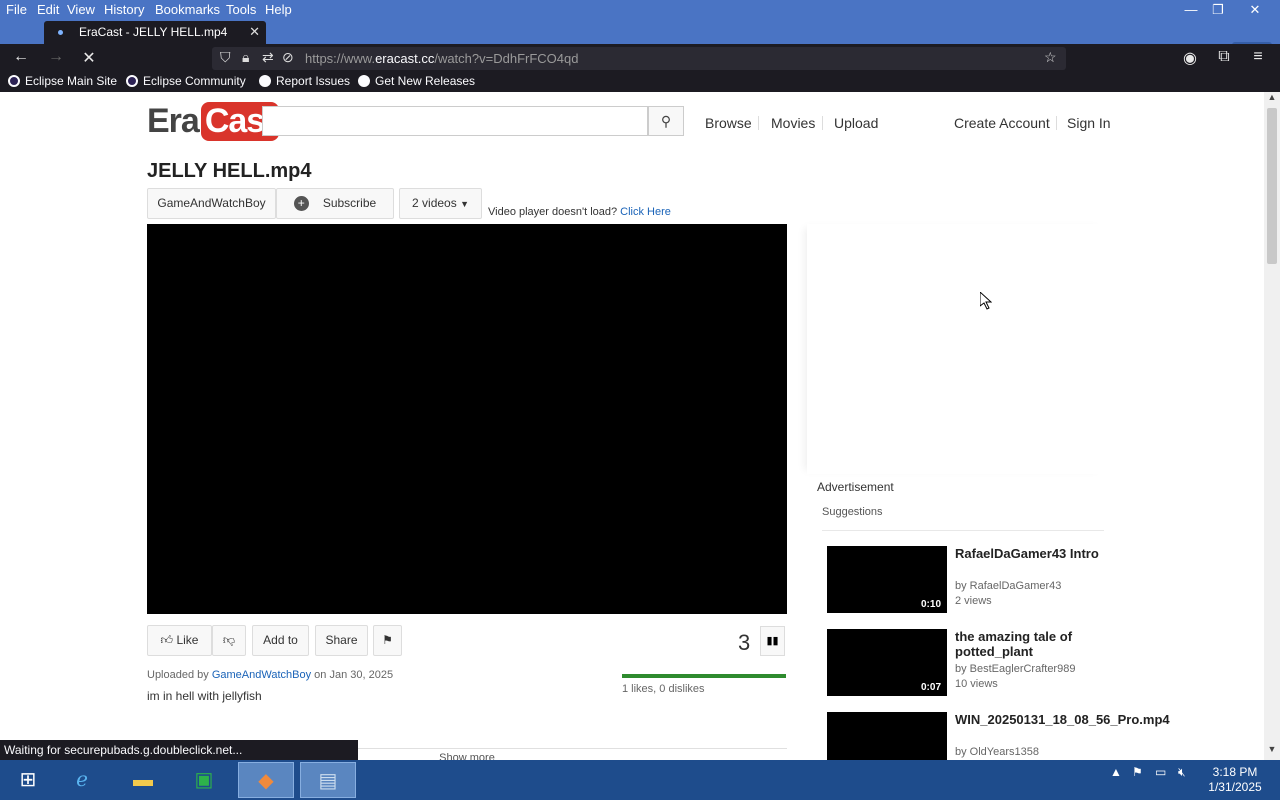  What do you see at coordinates (304, 81) in the screenshot?
I see `bookmark-report-issues: Report Issues` at bounding box center [304, 81].